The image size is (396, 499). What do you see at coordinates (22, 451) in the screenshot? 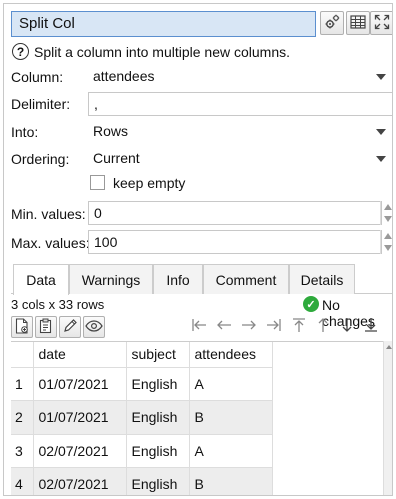
I see `row-number: 3` at bounding box center [22, 451].